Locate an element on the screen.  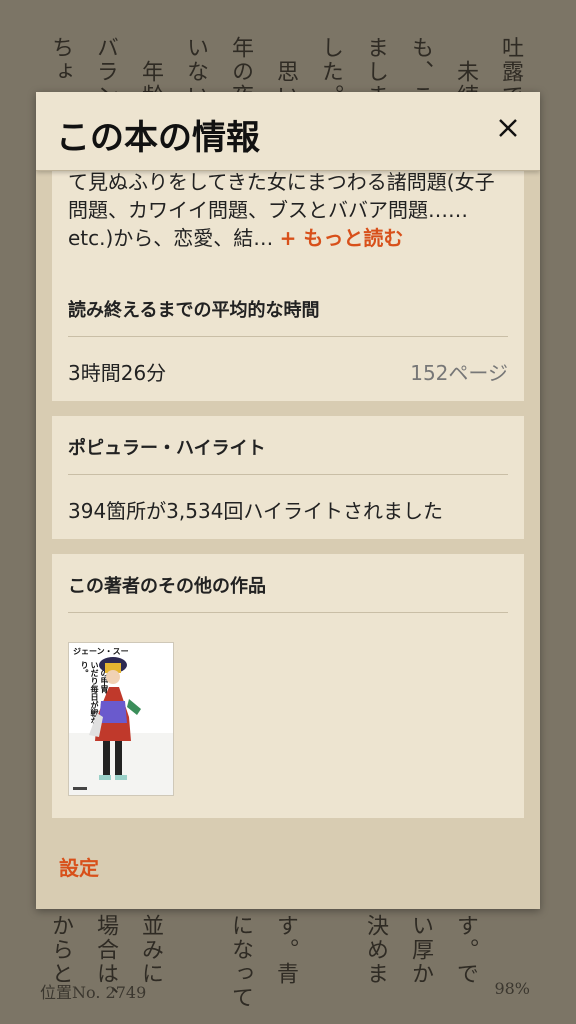
read-more-link: + もっと読む is located at coordinates (342, 238).